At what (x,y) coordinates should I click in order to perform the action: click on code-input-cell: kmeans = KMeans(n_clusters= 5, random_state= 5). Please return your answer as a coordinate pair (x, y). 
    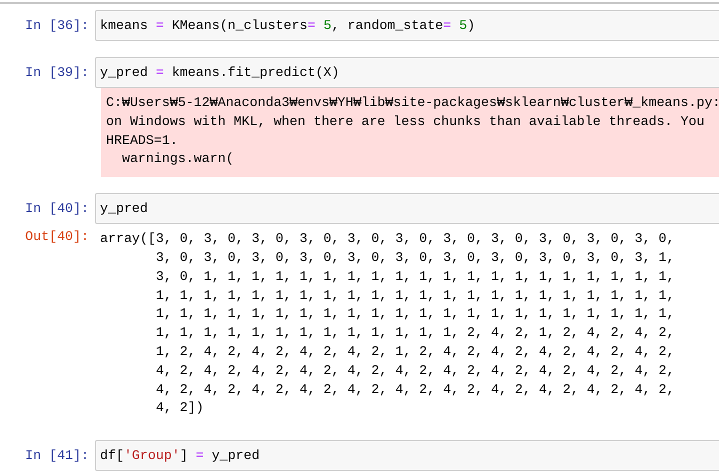
    Looking at the image, I should click on (407, 25).